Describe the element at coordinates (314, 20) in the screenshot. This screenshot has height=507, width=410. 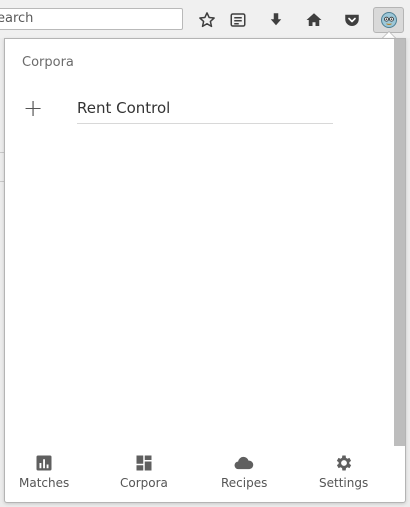
I see `home-icon` at that location.